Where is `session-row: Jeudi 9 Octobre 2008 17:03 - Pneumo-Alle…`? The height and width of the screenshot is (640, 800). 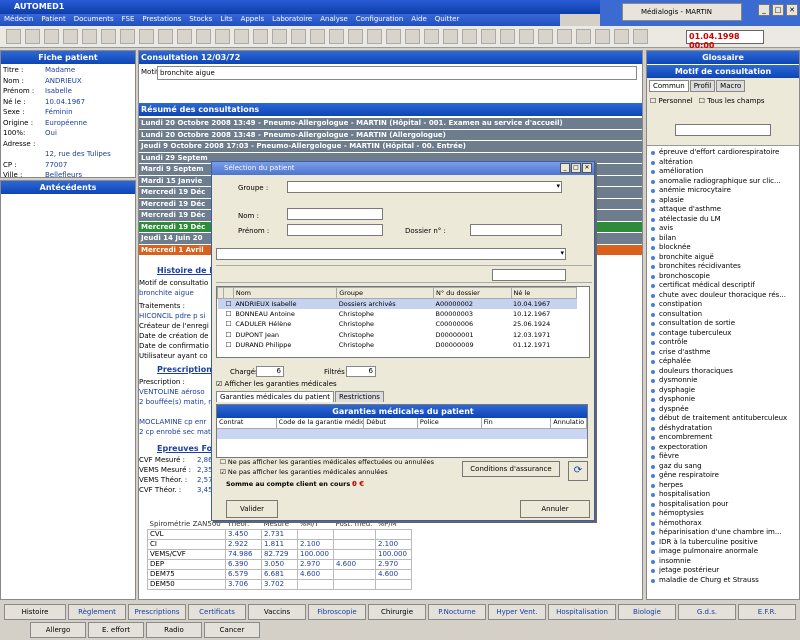
session-row: Jeudi 9 Octobre 2008 17:03 - Pneumo-Alle… is located at coordinates (390, 146).